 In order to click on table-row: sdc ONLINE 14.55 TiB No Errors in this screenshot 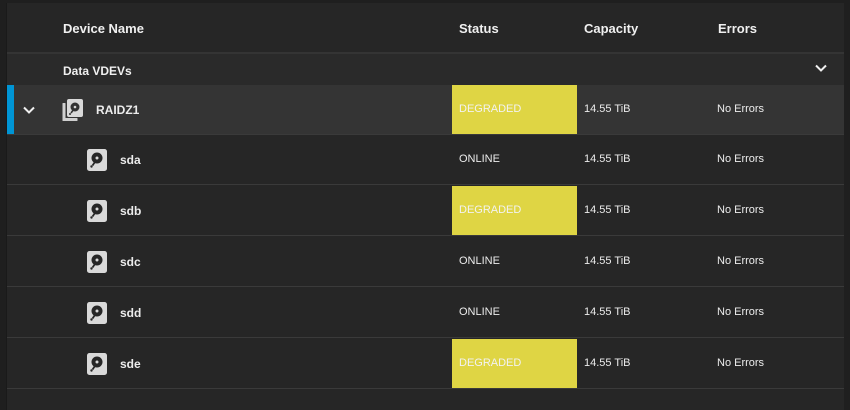, I will do `click(425, 262)`.